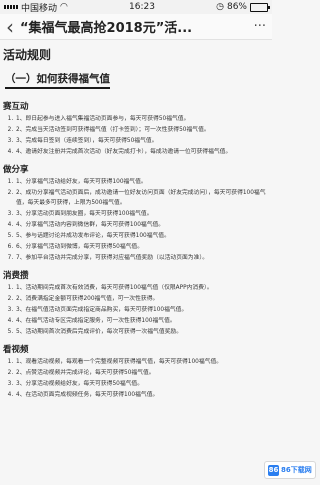  Describe the element at coordinates (260, 7) in the screenshot. I see `battery-icon` at that location.